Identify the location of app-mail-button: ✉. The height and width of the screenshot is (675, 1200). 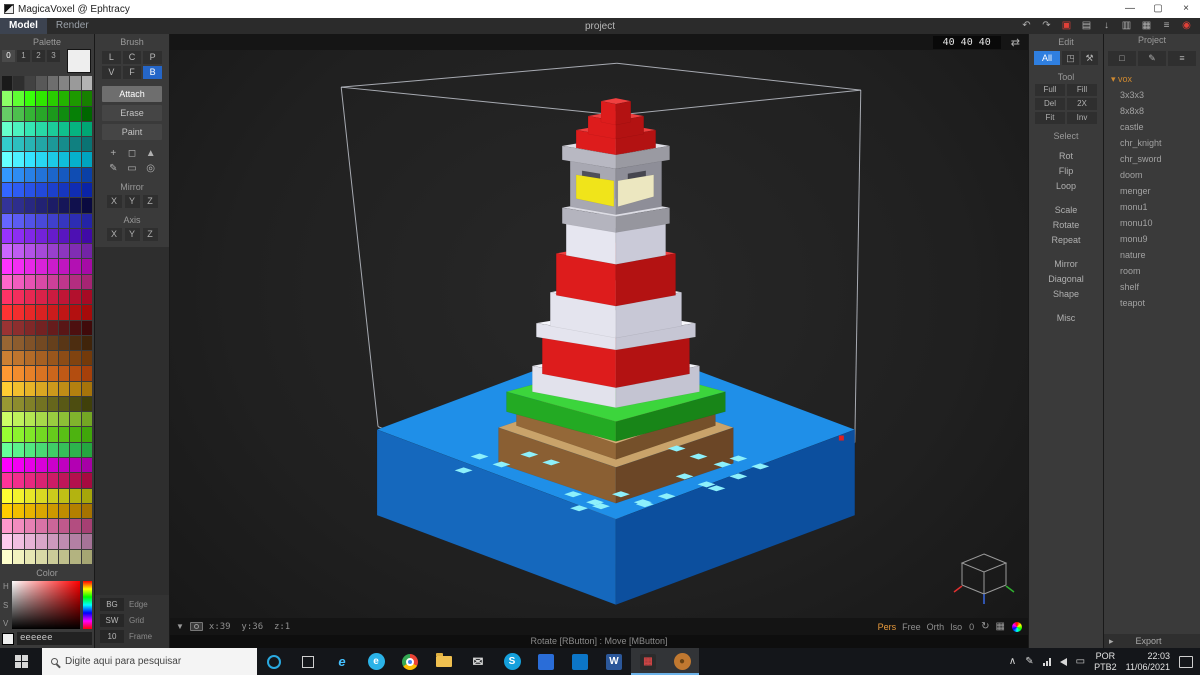
(478, 661).